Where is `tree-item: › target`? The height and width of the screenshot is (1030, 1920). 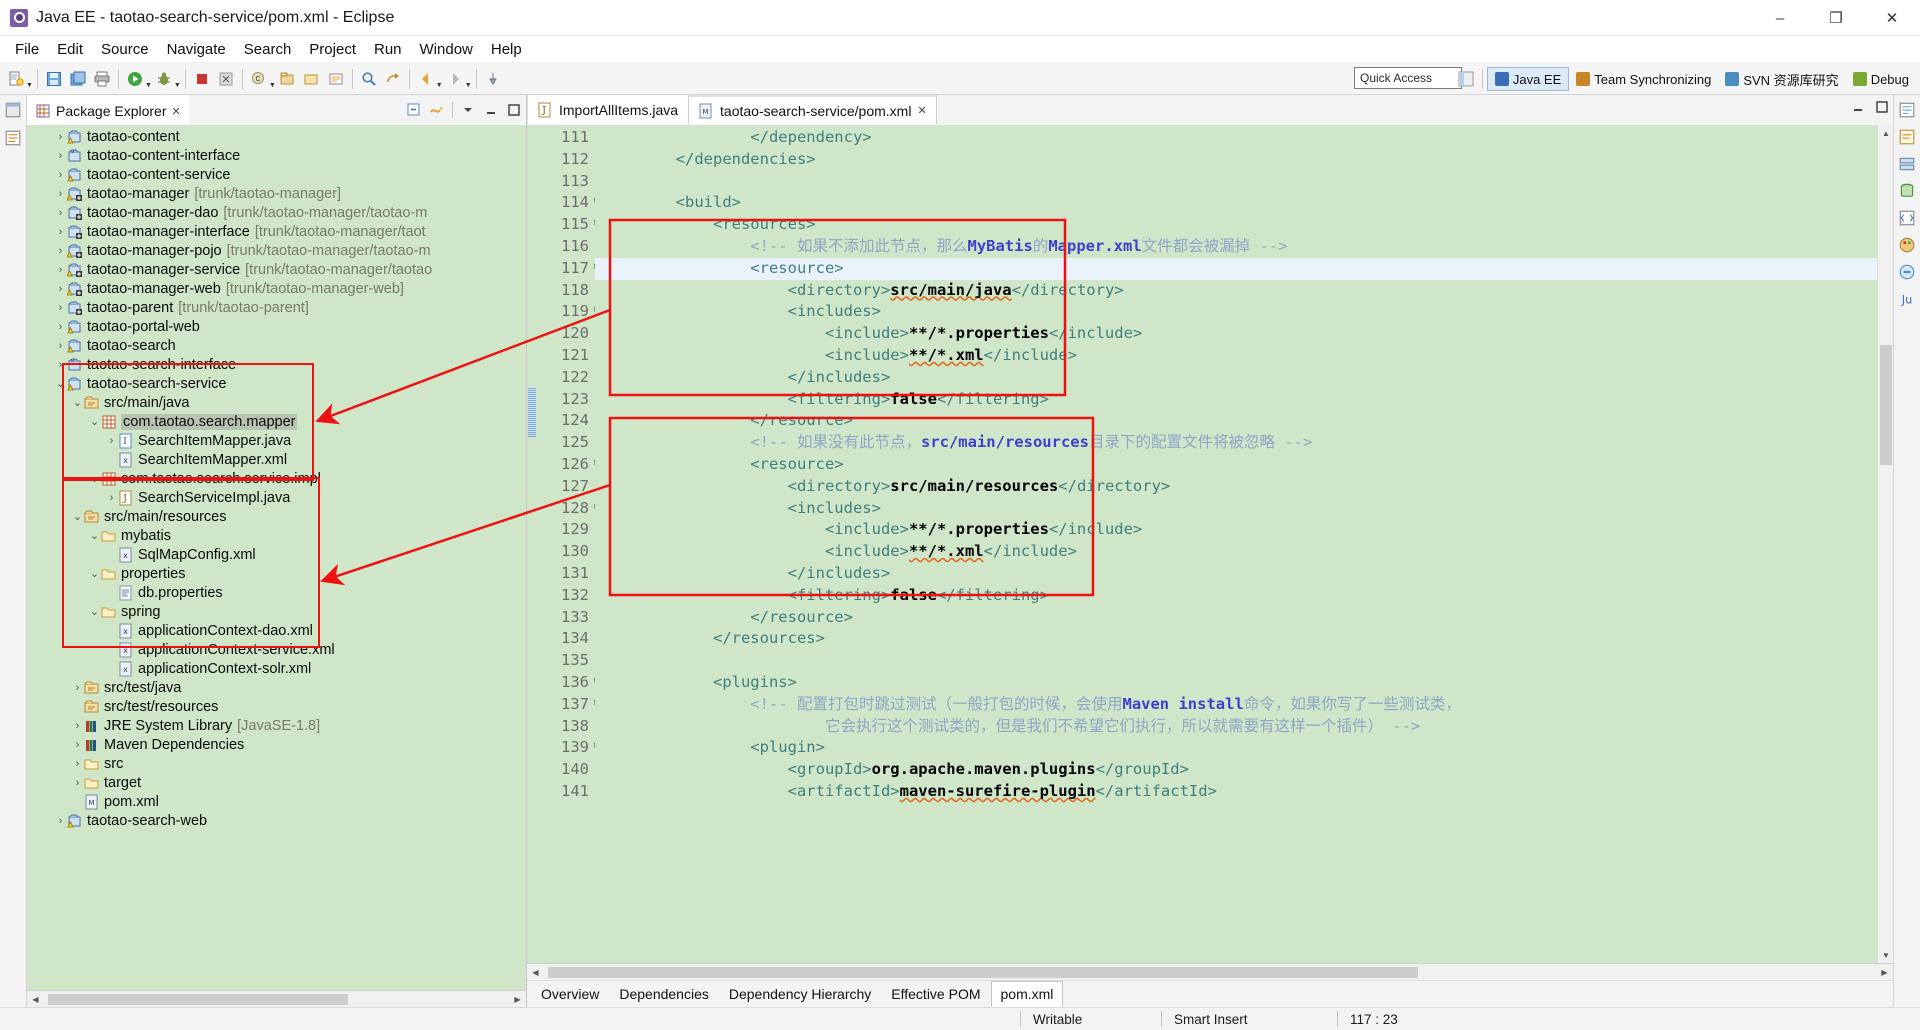 tree-item: › target is located at coordinates (276, 782).